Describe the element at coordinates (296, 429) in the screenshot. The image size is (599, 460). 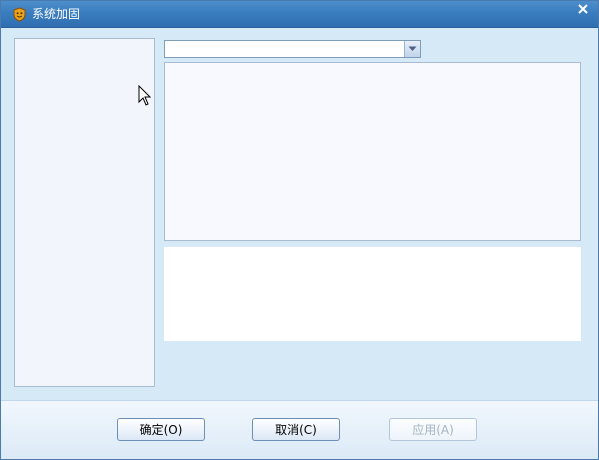
I see `cancel-button: 取消(C)` at that location.